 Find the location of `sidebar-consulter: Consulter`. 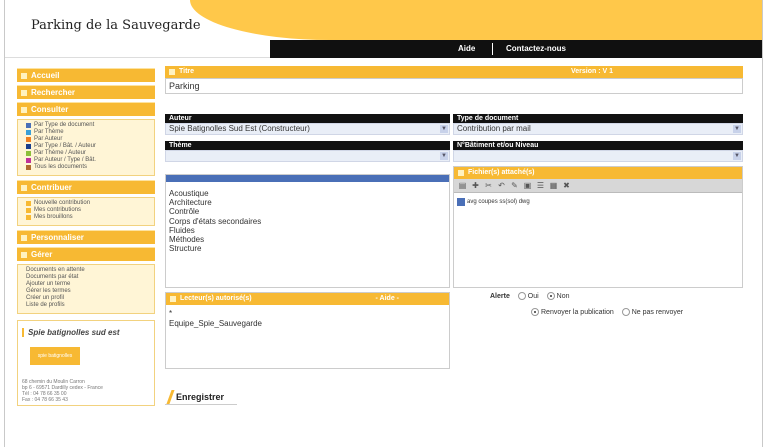

sidebar-consulter: Consulter is located at coordinates (86, 109).